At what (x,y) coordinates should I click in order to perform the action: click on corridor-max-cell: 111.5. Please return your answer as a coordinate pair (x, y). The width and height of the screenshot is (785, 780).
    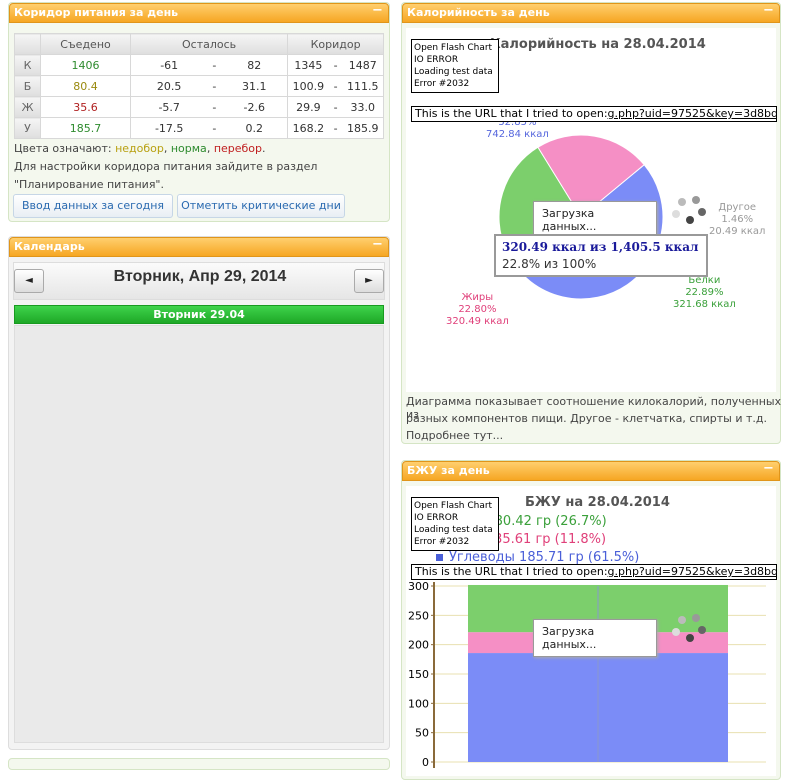
    Looking at the image, I should click on (363, 86).